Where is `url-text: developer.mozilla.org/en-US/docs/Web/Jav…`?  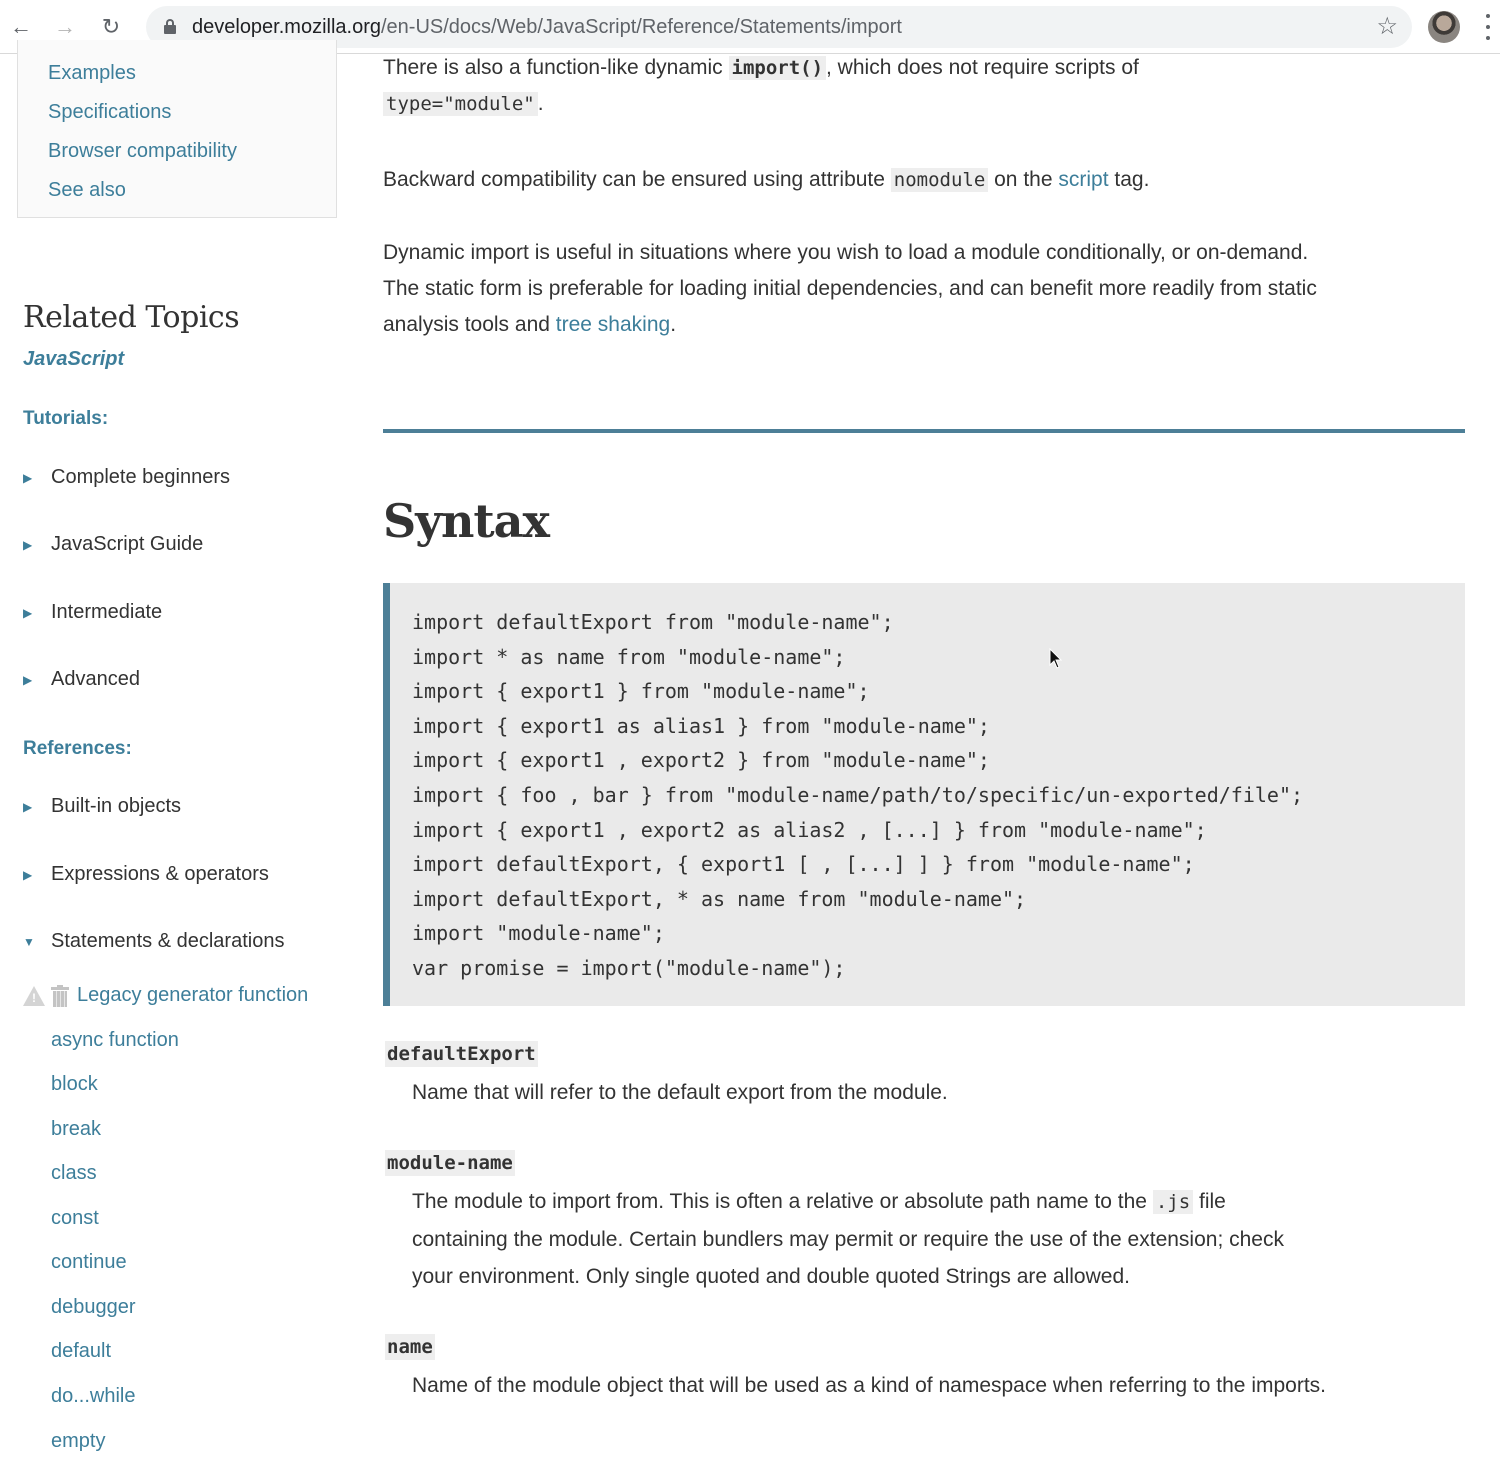
url-text: developer.mozilla.org/en-US/docs/Web/Jav… is located at coordinates (547, 27).